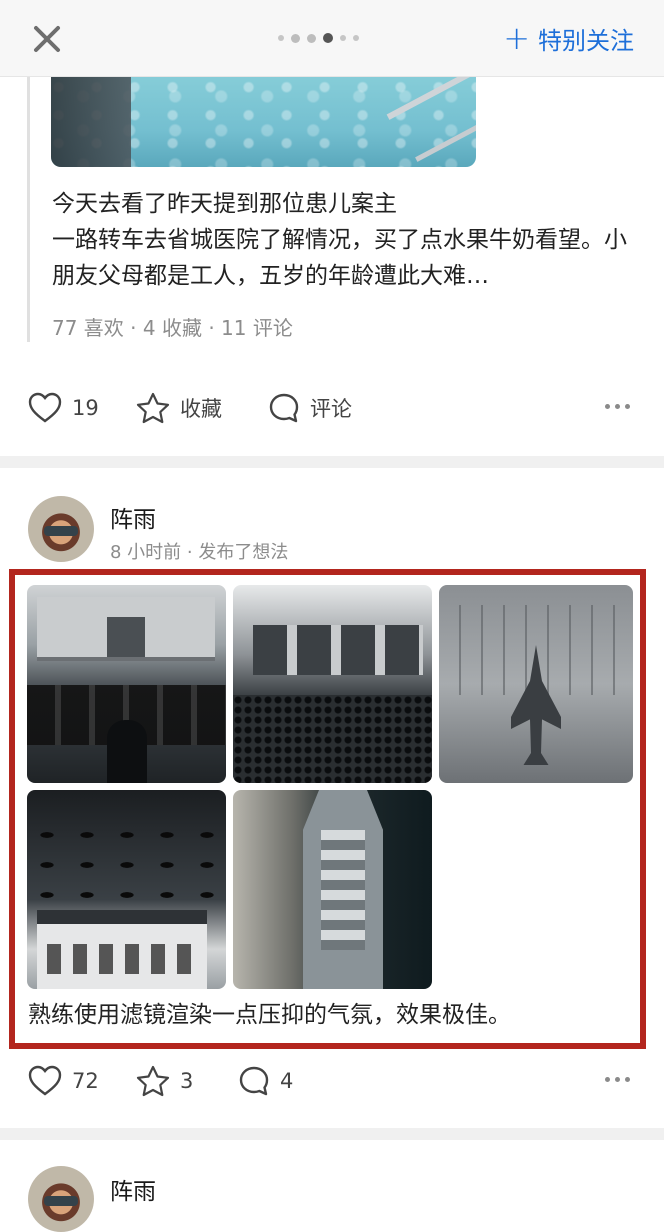 This screenshot has width=664, height=1232. Describe the element at coordinates (263, 121) in the screenshot. I see `post-image-hospital` at that location.